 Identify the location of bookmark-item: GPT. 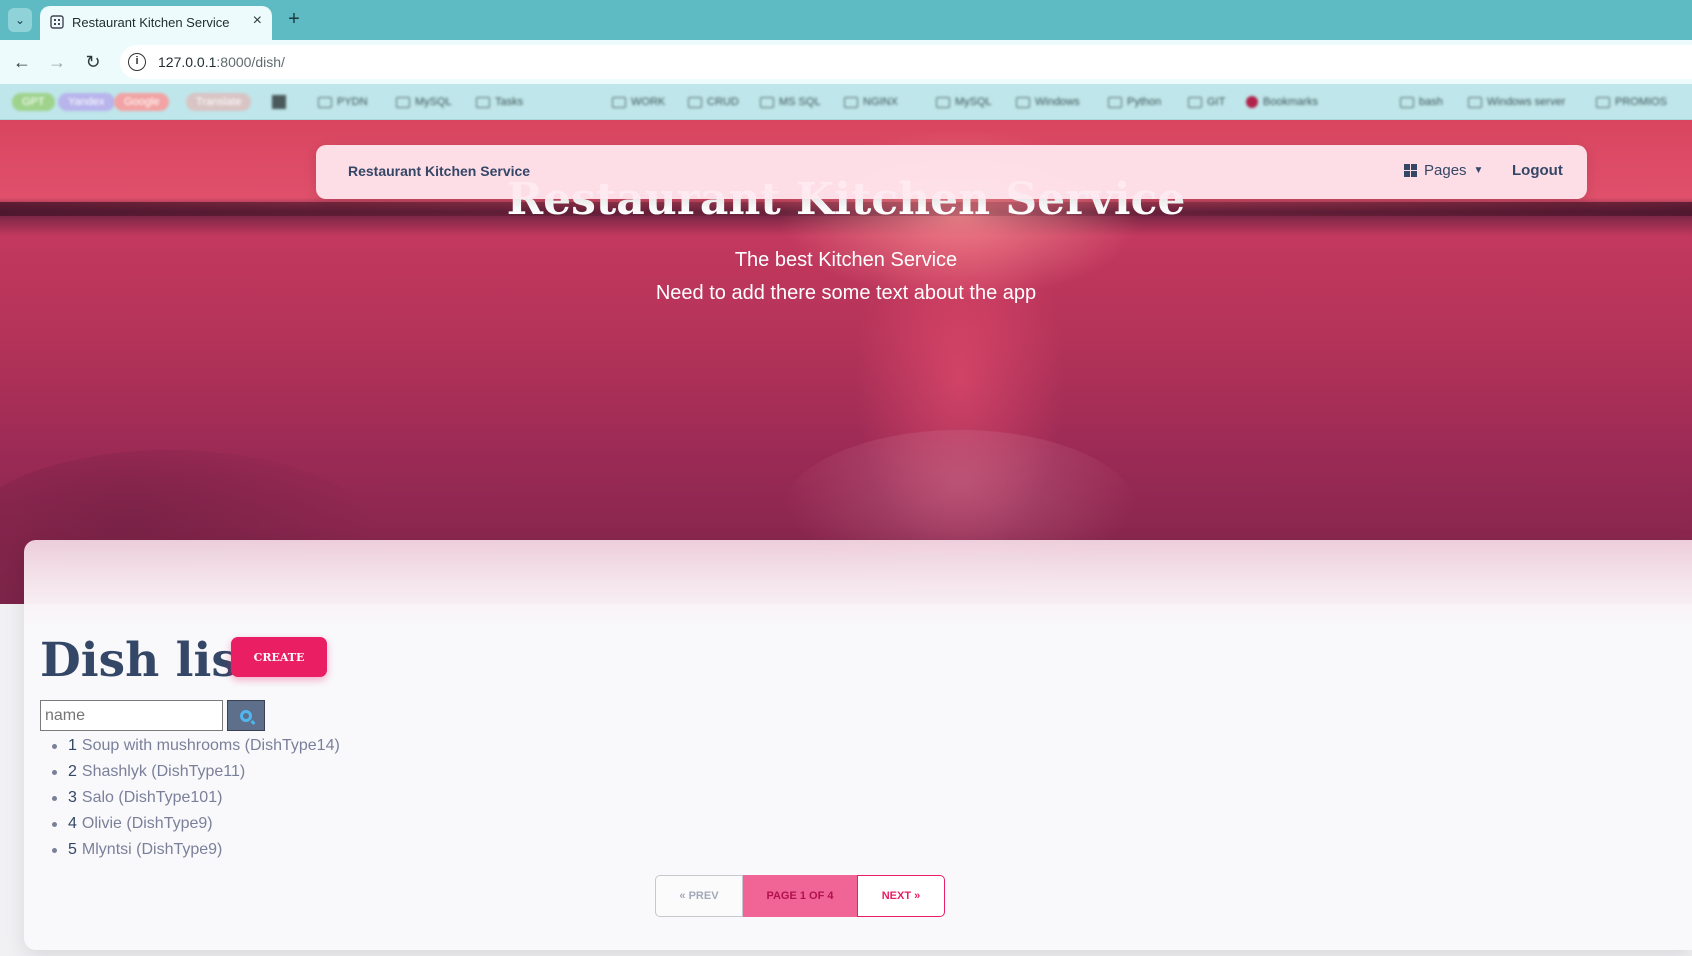
(33, 102).